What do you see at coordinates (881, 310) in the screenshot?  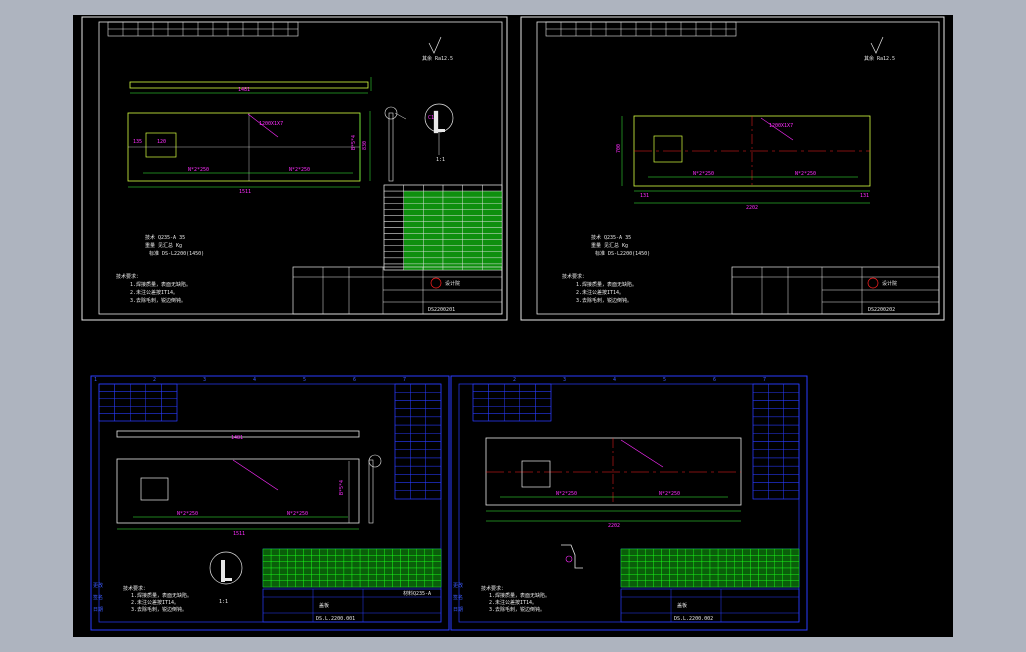 I see `svg-text: DS2200202` at bounding box center [881, 310].